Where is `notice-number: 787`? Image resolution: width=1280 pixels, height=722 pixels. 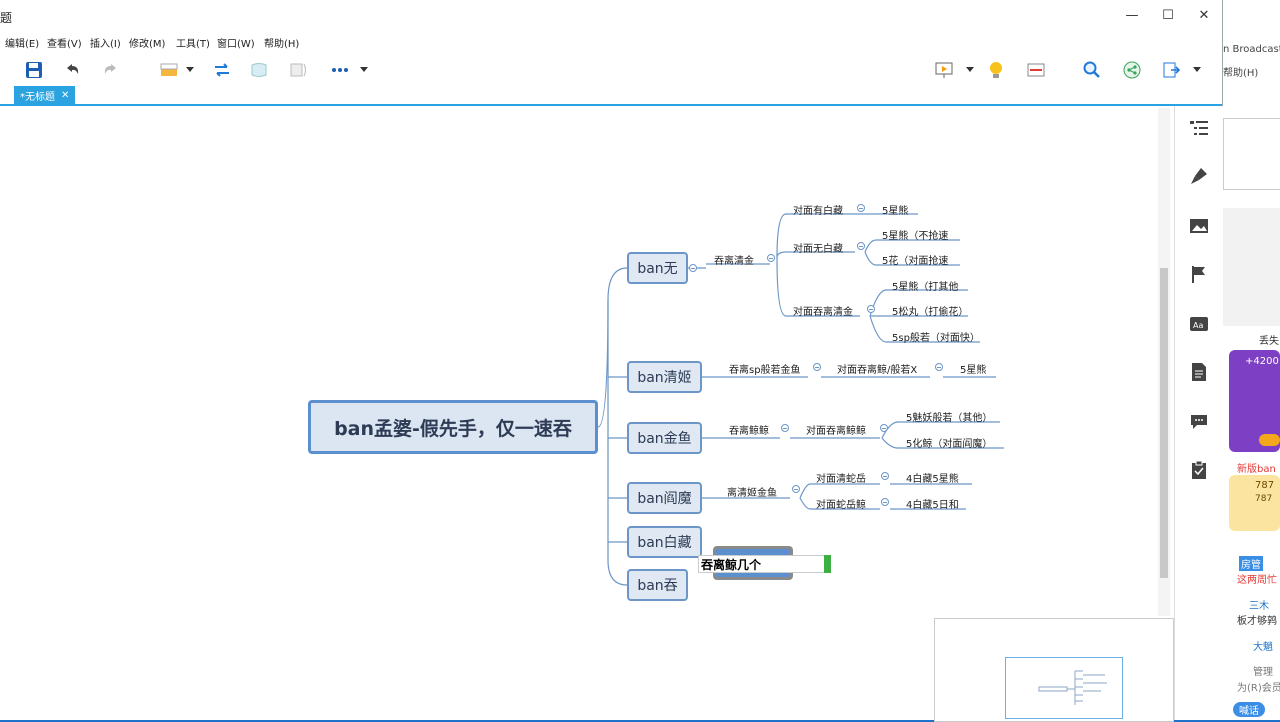 notice-number: 787 is located at coordinates (1265, 485).